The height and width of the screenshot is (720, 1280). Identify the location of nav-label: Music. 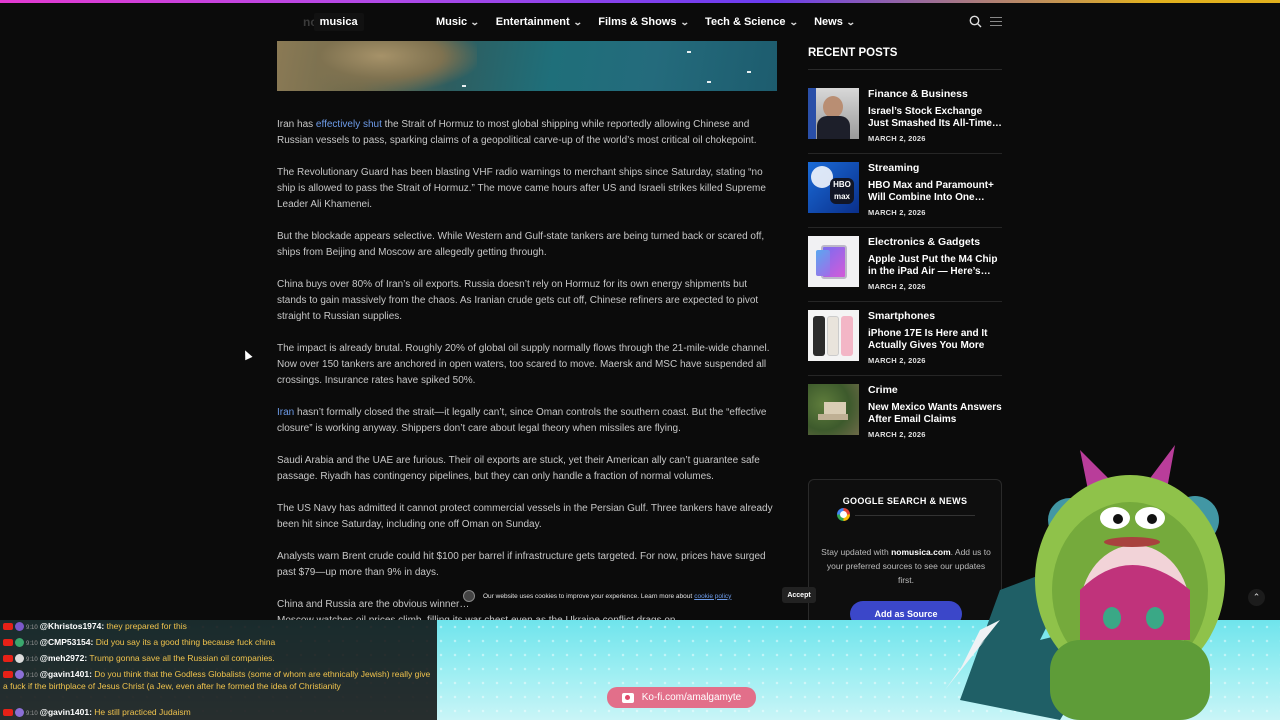
(452, 22).